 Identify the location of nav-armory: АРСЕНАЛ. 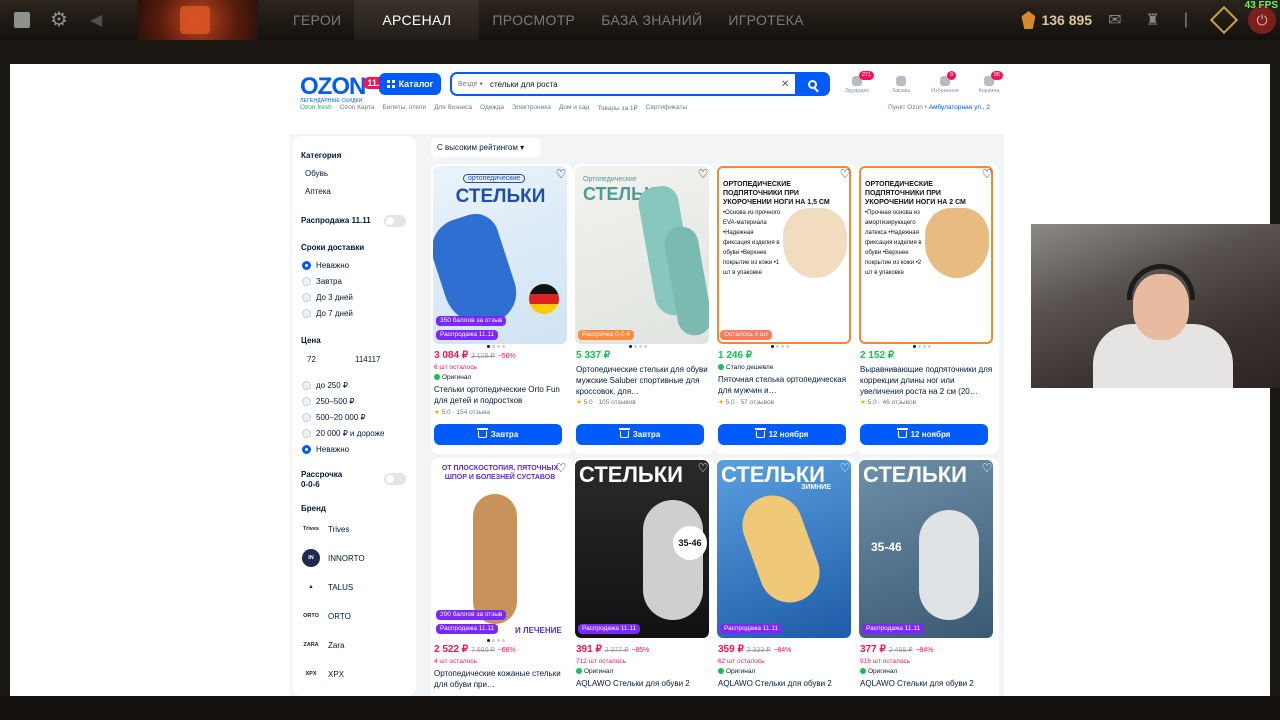
(417, 20).